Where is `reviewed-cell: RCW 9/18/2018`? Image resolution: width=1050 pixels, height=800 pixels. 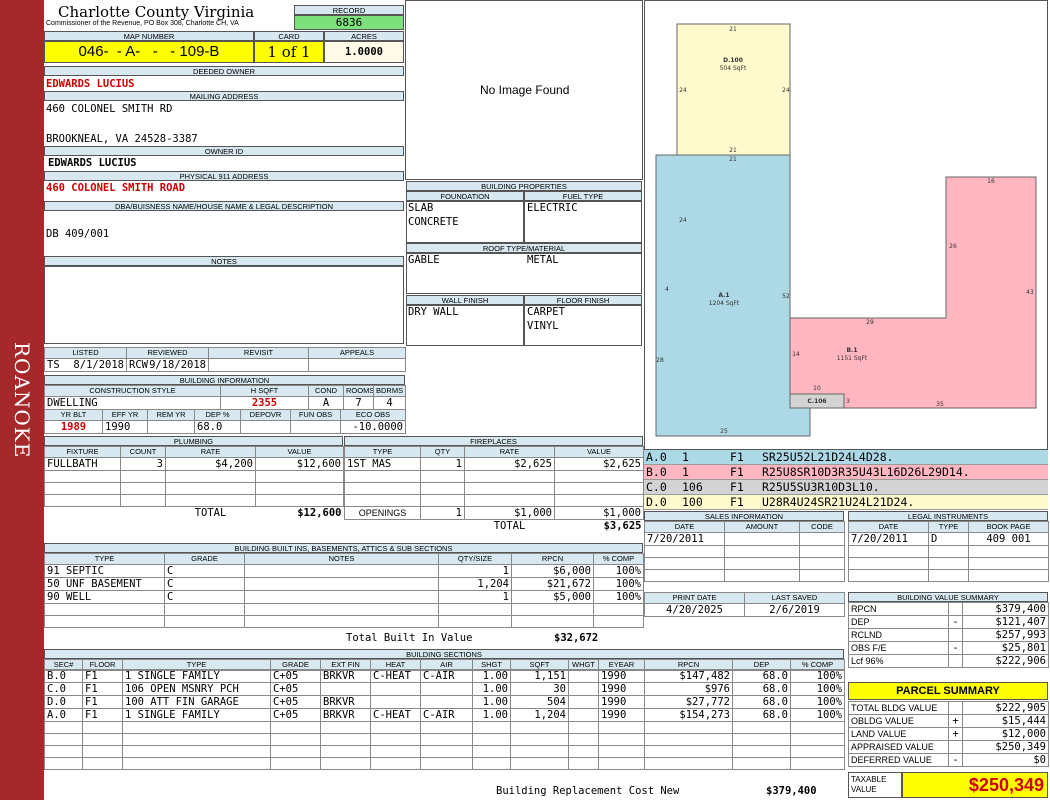
reviewed-cell: RCW 9/18/2018 is located at coordinates (167, 365).